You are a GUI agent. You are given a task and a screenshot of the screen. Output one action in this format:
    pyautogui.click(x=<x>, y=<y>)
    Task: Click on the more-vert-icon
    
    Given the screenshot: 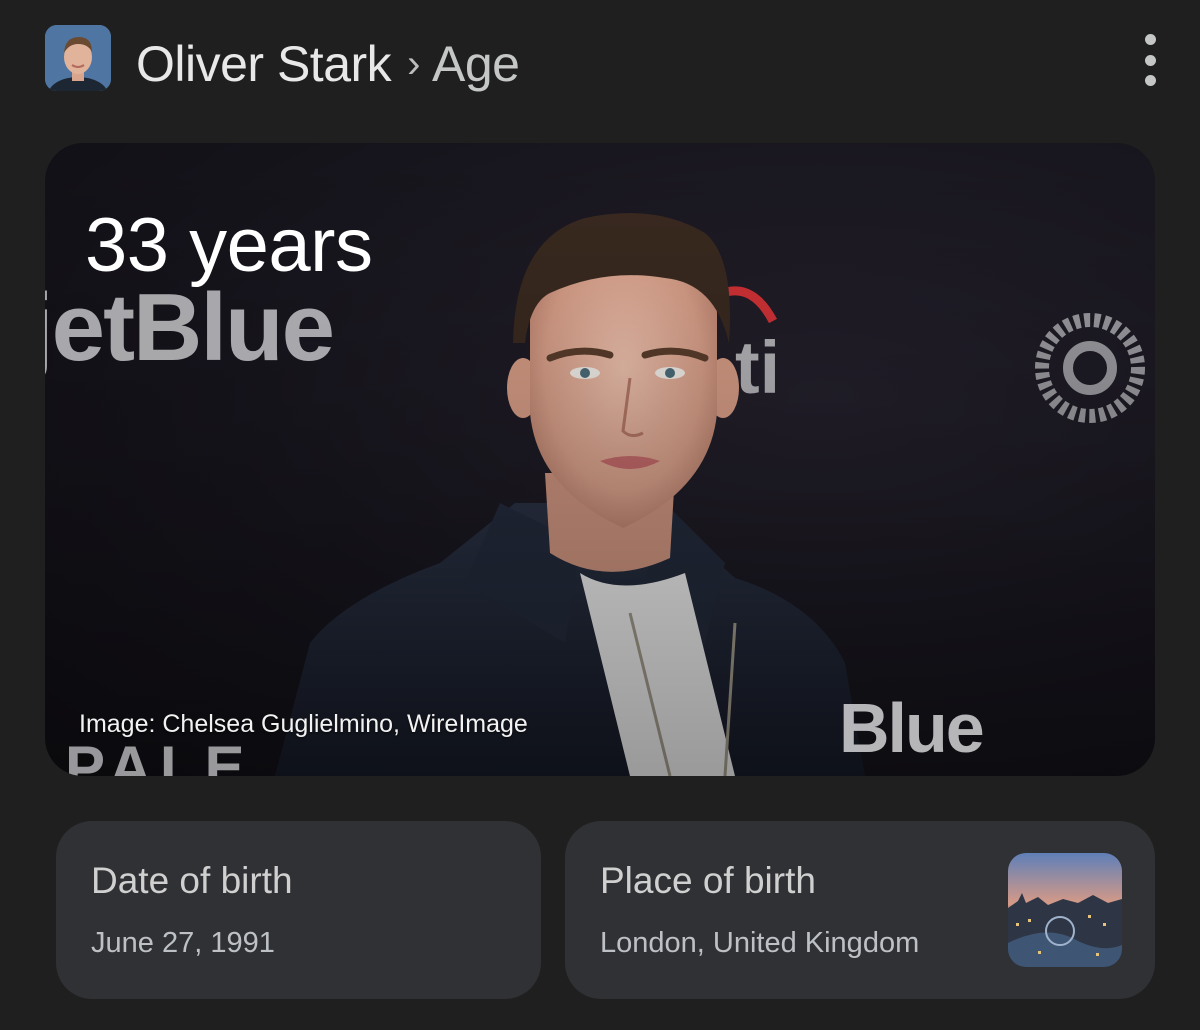 What is the action you would take?
    pyautogui.click(x=1150, y=60)
    